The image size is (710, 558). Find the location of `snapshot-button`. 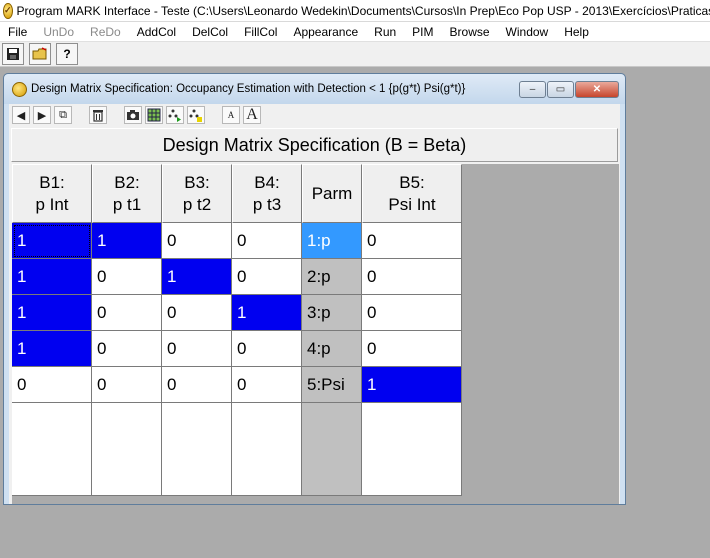

snapshot-button is located at coordinates (133, 115).